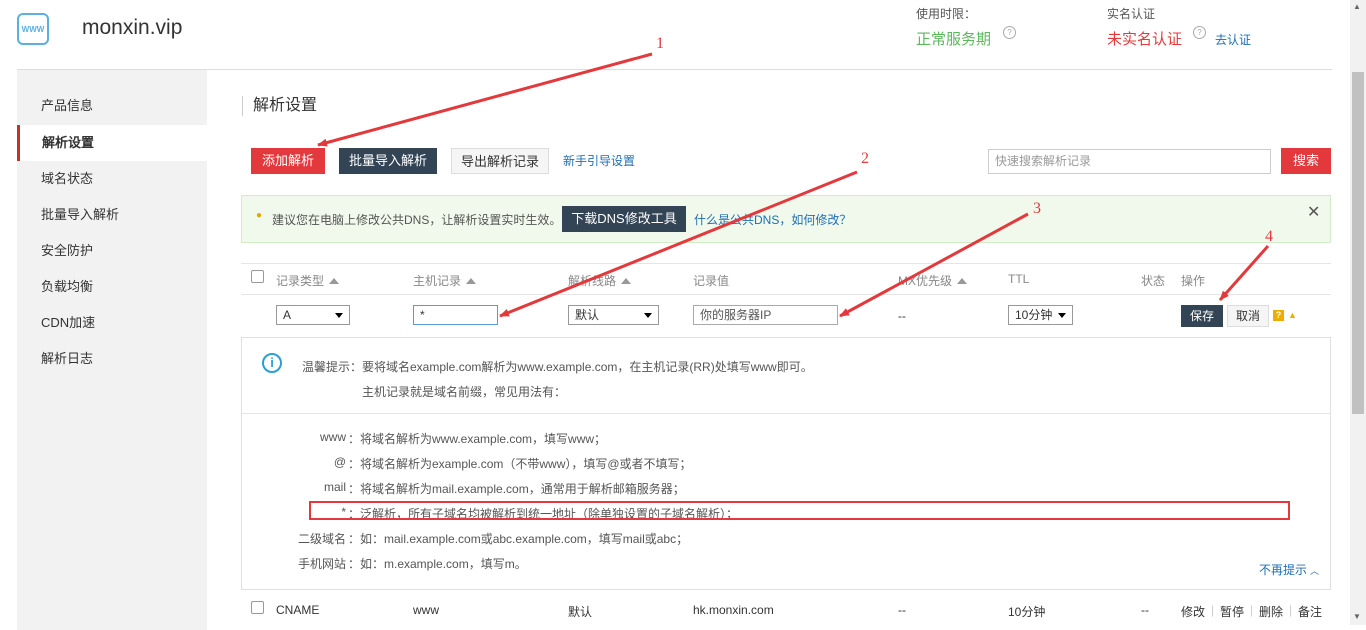  I want to click on th-status: 状态, so click(1153, 281).